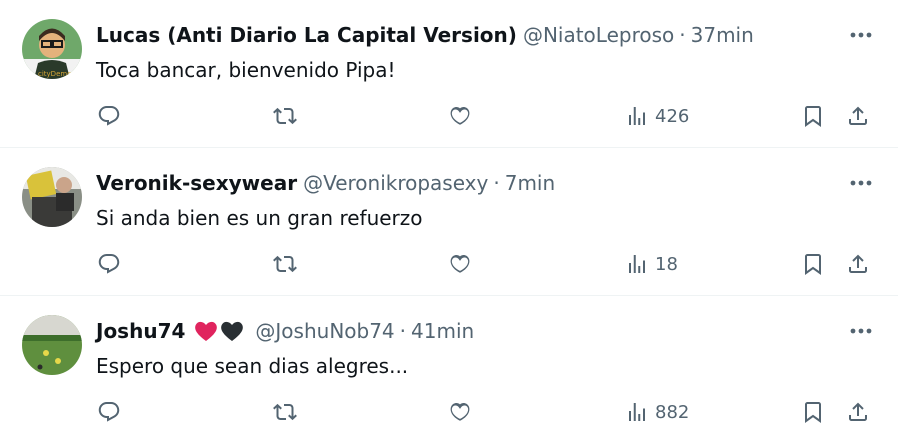 The image size is (898, 437). Describe the element at coordinates (672, 116) in the screenshot. I see `views-count: 426` at that location.